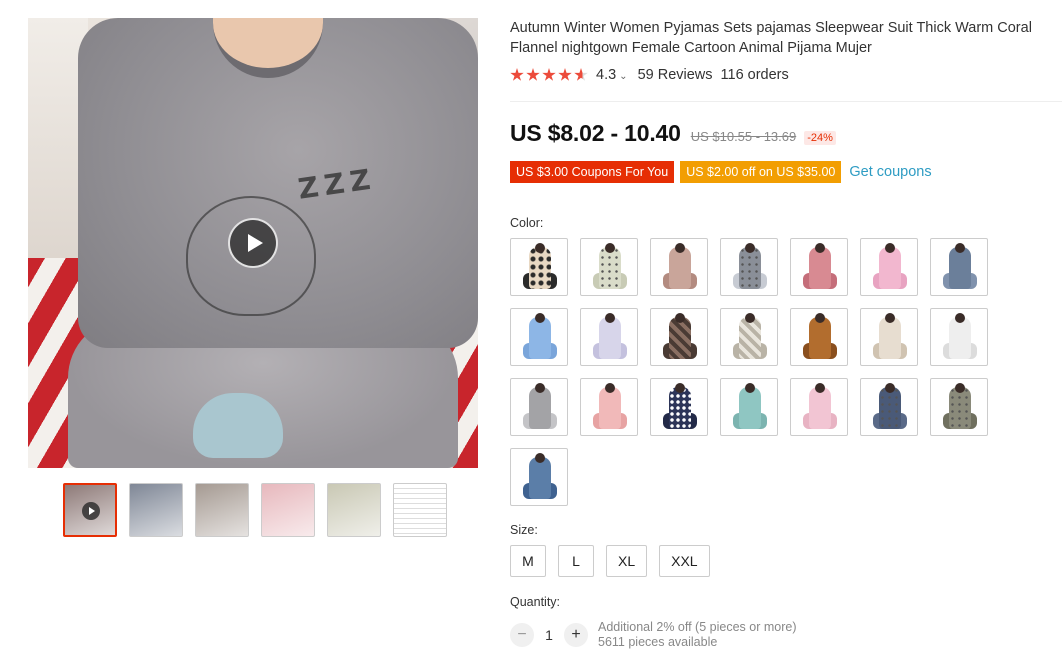  What do you see at coordinates (820, 138) in the screenshot?
I see `discount-badge: -24%` at bounding box center [820, 138].